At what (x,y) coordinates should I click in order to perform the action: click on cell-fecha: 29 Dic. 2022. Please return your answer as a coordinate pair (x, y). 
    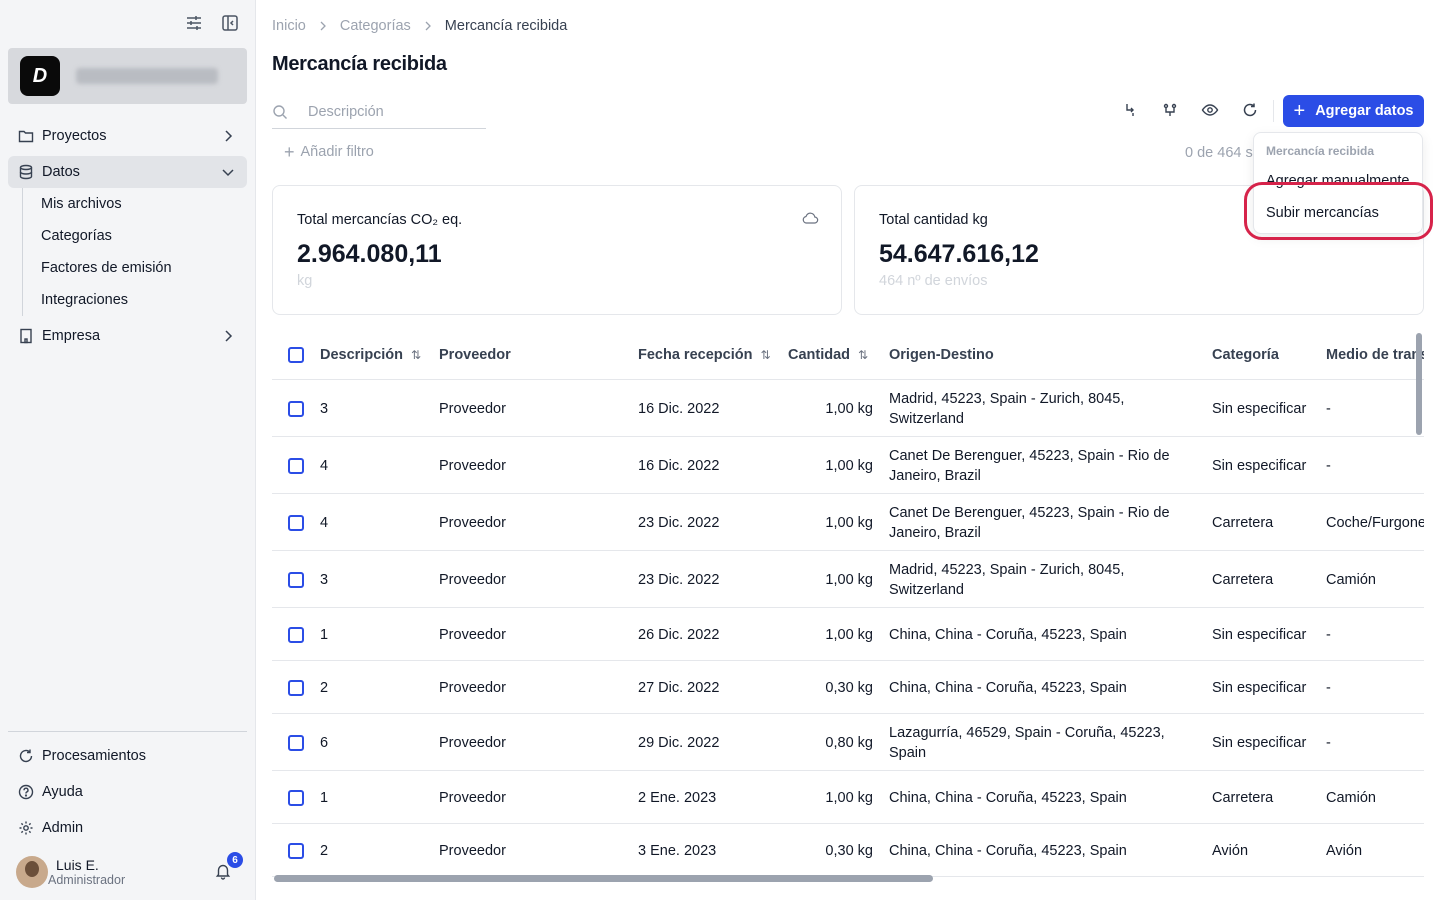
    Looking at the image, I should click on (679, 742).